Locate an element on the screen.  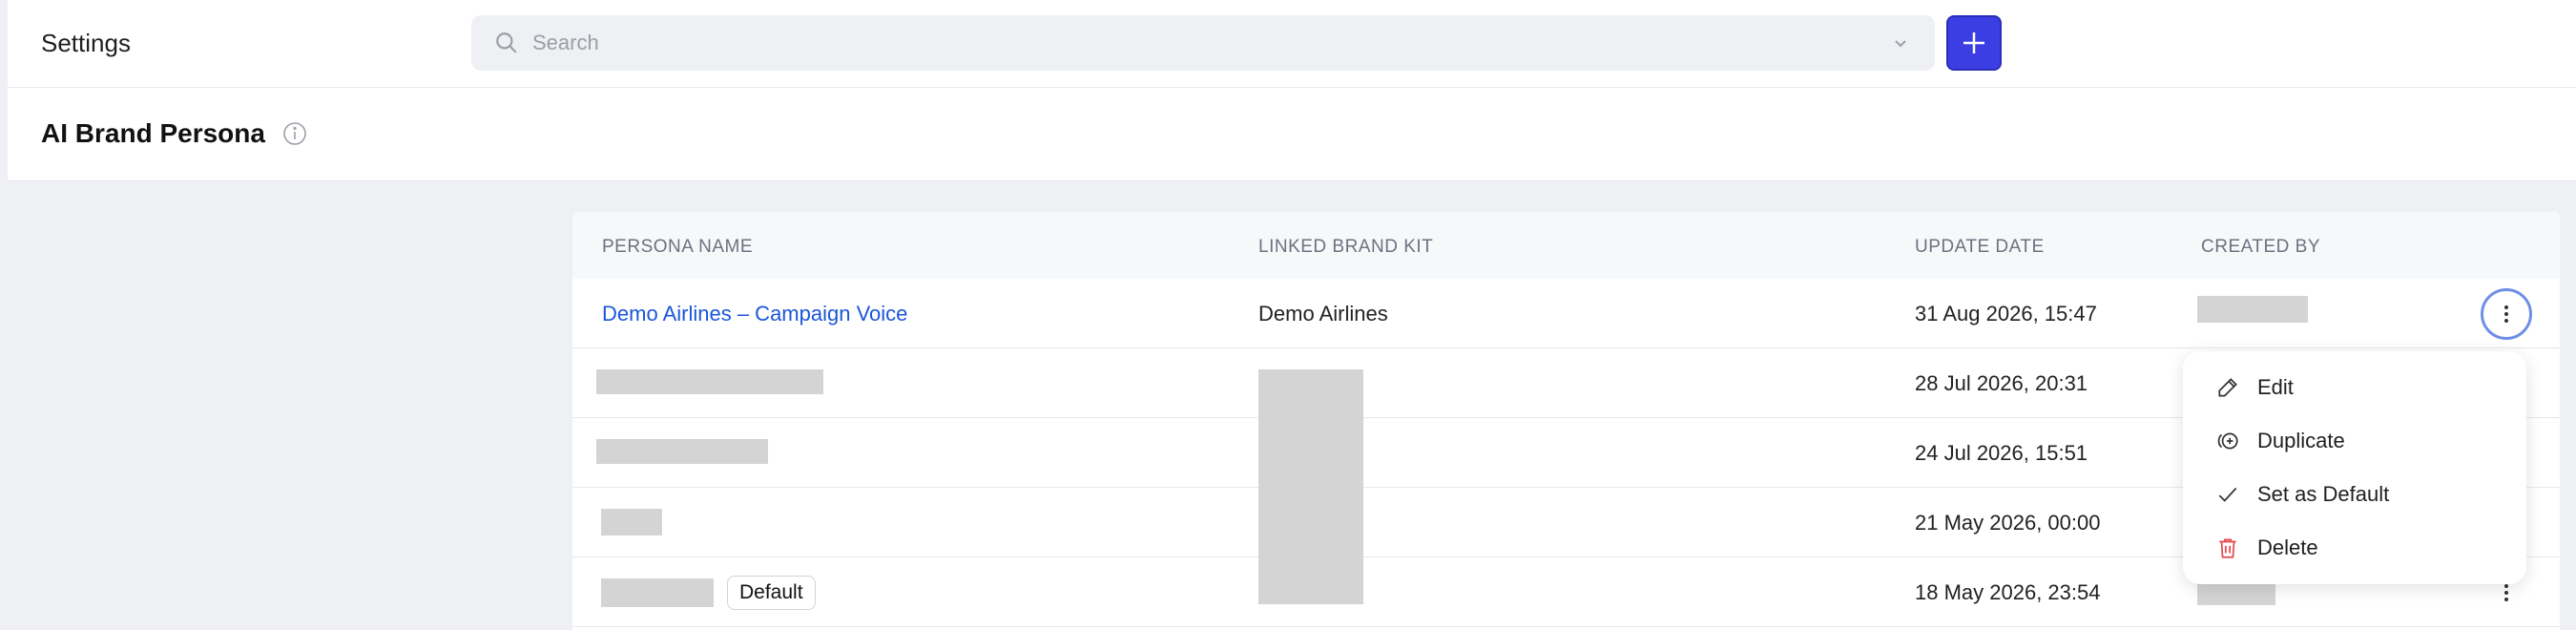
menu-item-delete: Delete is located at coordinates (2354, 548).